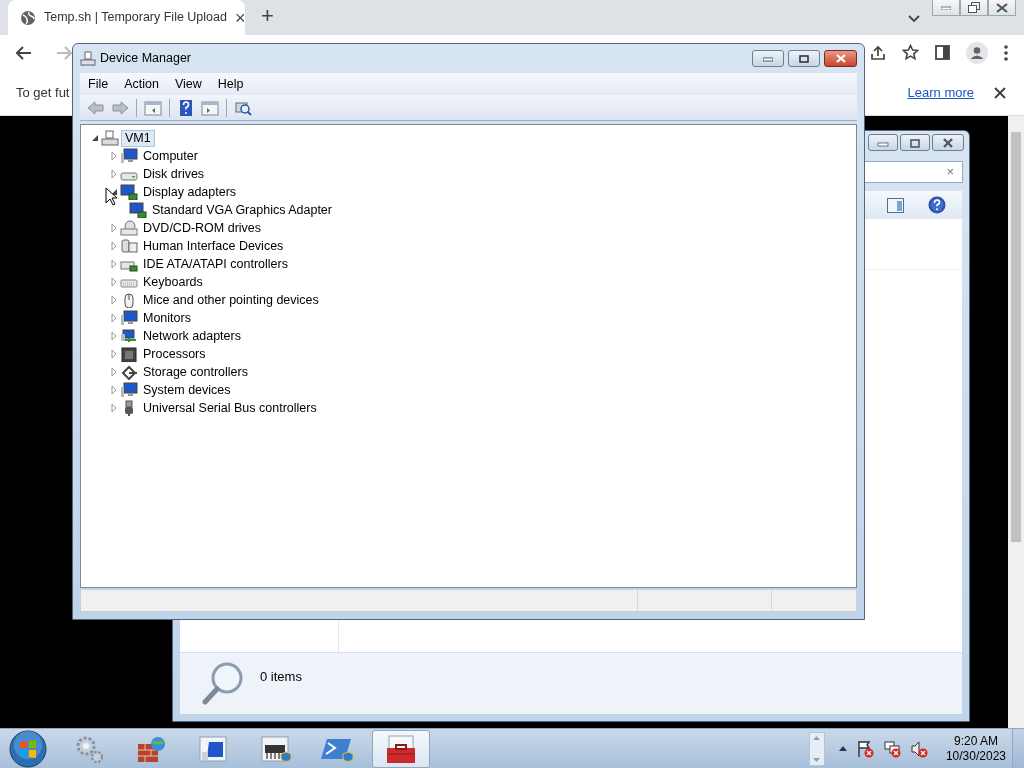 The image size is (1024, 768). Describe the element at coordinates (141, 84) in the screenshot. I see `menu-item: Action` at that location.